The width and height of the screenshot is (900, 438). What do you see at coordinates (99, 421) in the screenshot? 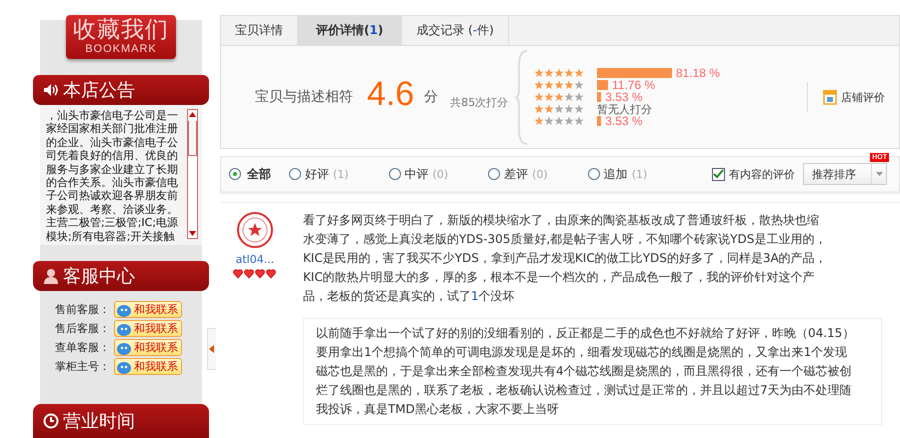
I see `section-title: 营业时间` at bounding box center [99, 421].